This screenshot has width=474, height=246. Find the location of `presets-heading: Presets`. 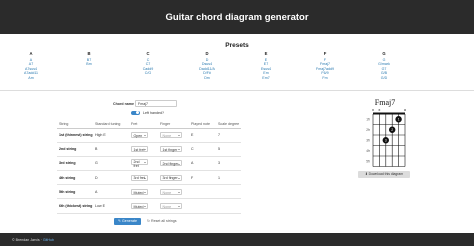

presets-heading: Presets is located at coordinates (237, 45).